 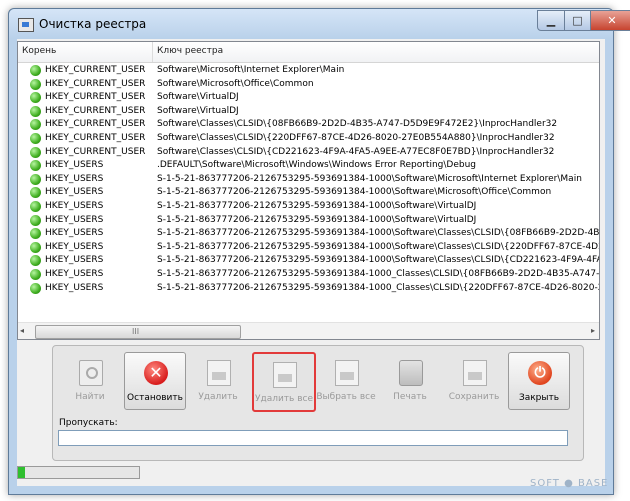 What do you see at coordinates (190, 51) in the screenshot?
I see `column-header-key: Ключ реестра` at bounding box center [190, 51].